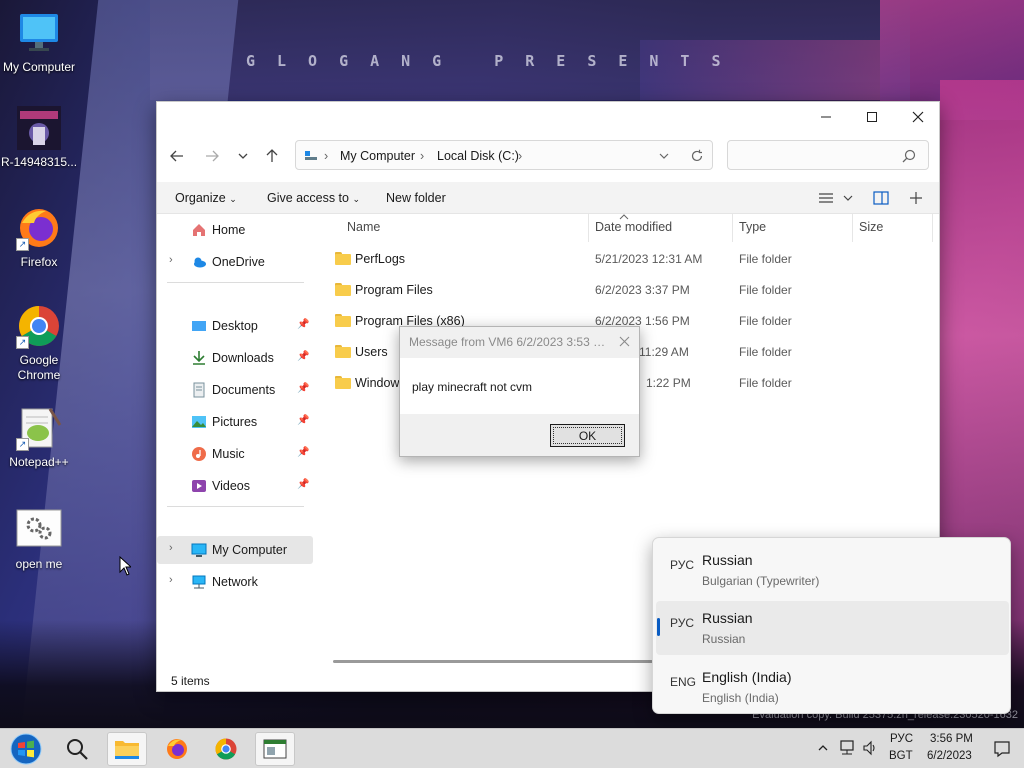 The width and height of the screenshot is (1024, 768). What do you see at coordinates (26, 749) in the screenshot?
I see `start-button` at bounding box center [26, 749].